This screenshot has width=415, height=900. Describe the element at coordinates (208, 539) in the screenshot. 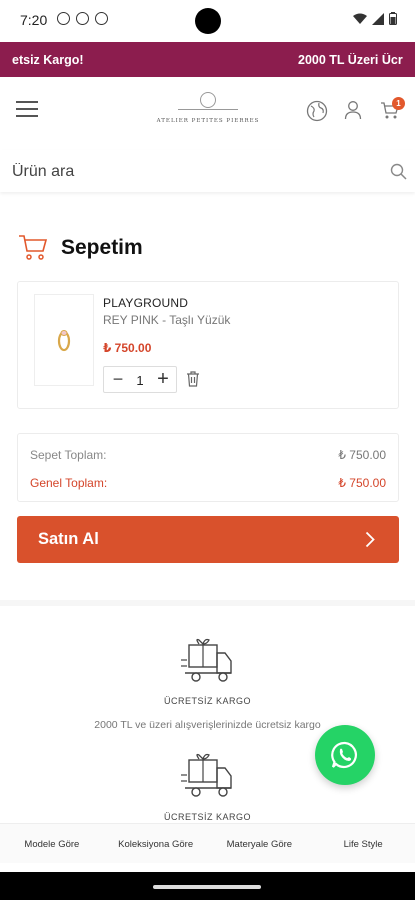

I see `checkout-button: Satın Al` at that location.